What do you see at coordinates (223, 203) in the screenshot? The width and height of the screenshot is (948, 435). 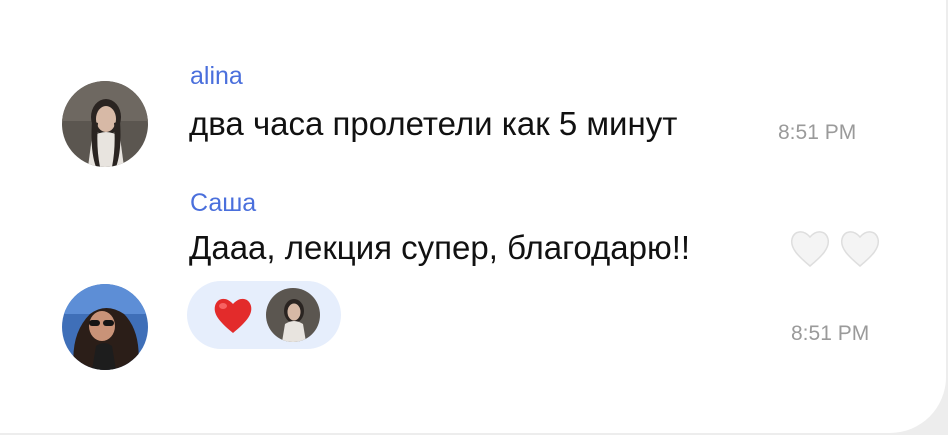 I see `message-author: Саша` at bounding box center [223, 203].